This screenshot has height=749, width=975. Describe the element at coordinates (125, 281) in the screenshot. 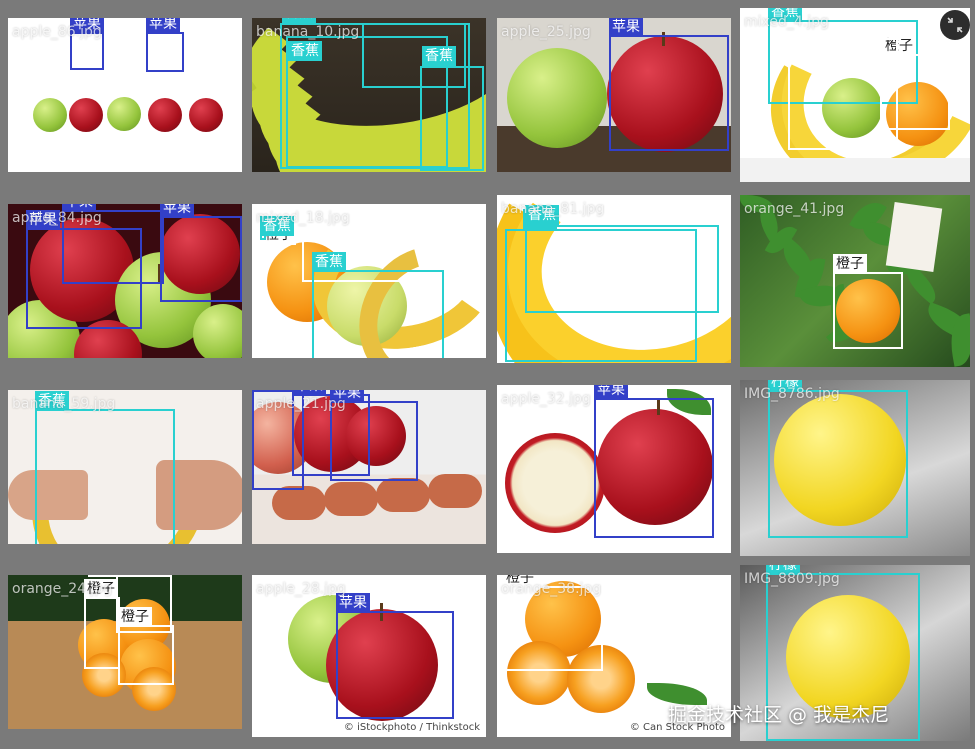

I see `image-tile: apple_84.jpg苹果苹果苹果` at that location.